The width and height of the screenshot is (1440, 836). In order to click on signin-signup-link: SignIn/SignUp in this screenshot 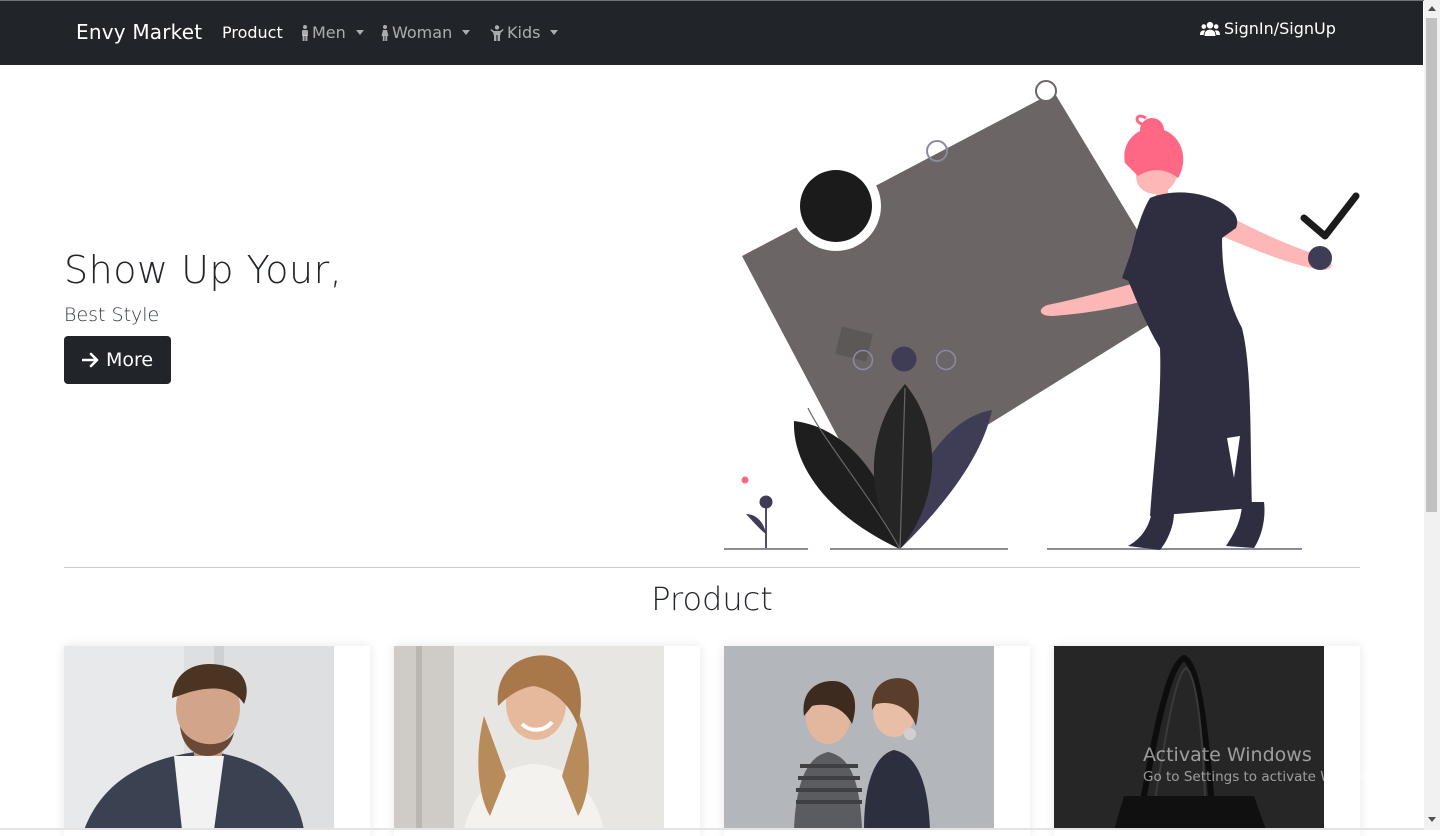, I will do `click(1268, 28)`.